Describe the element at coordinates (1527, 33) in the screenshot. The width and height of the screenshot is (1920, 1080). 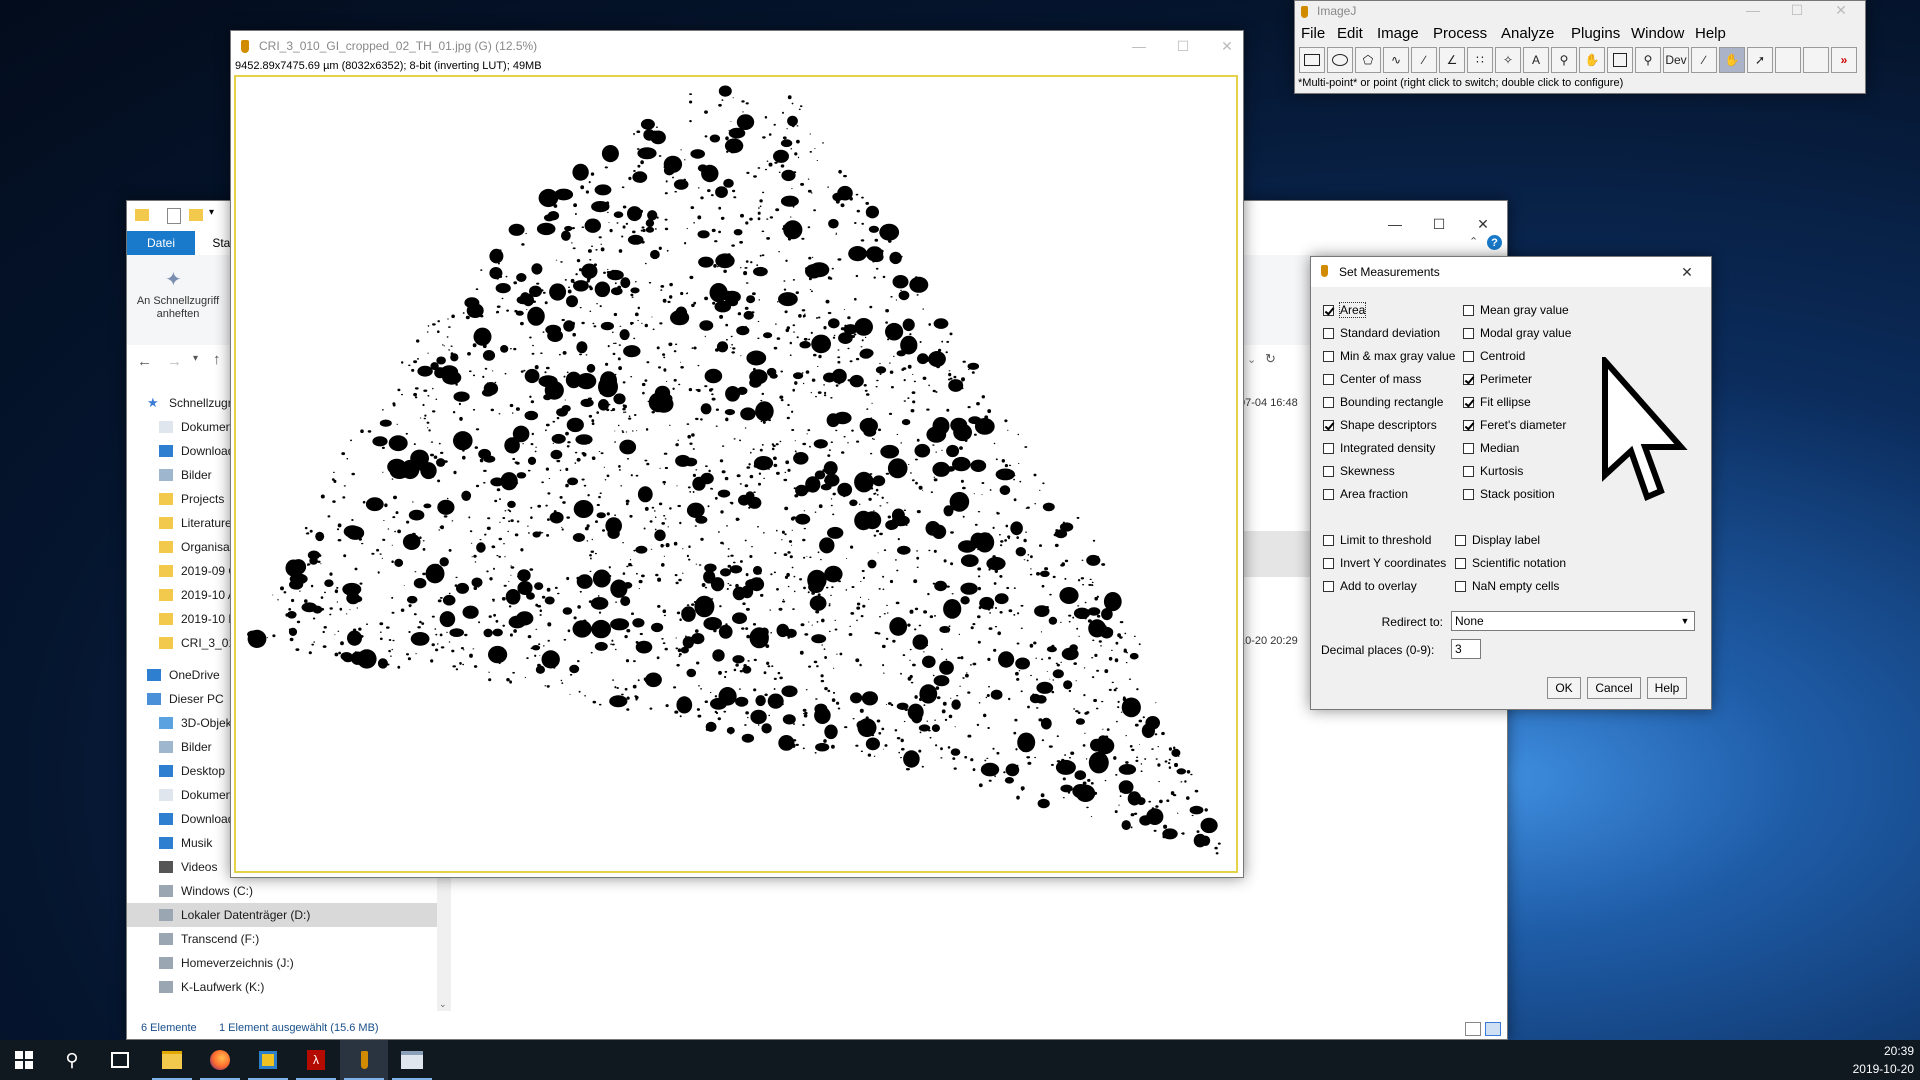
I see `menu-analyze: Analyze` at that location.